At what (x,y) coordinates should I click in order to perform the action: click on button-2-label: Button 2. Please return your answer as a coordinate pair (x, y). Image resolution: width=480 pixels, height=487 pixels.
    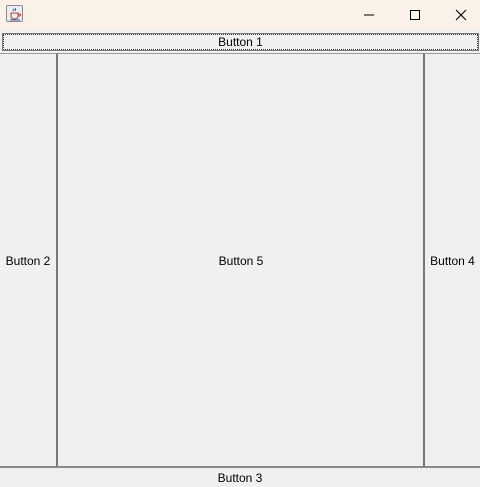
    Looking at the image, I should click on (28, 260).